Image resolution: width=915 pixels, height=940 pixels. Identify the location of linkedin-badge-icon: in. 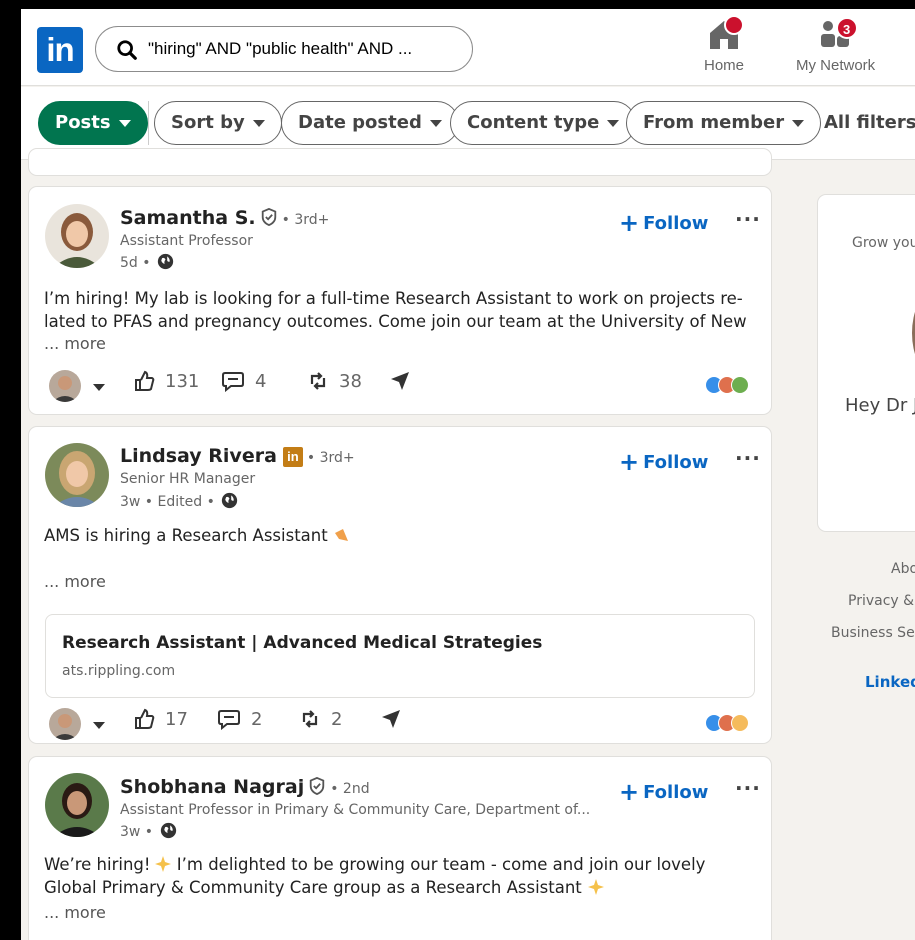
(292, 457).